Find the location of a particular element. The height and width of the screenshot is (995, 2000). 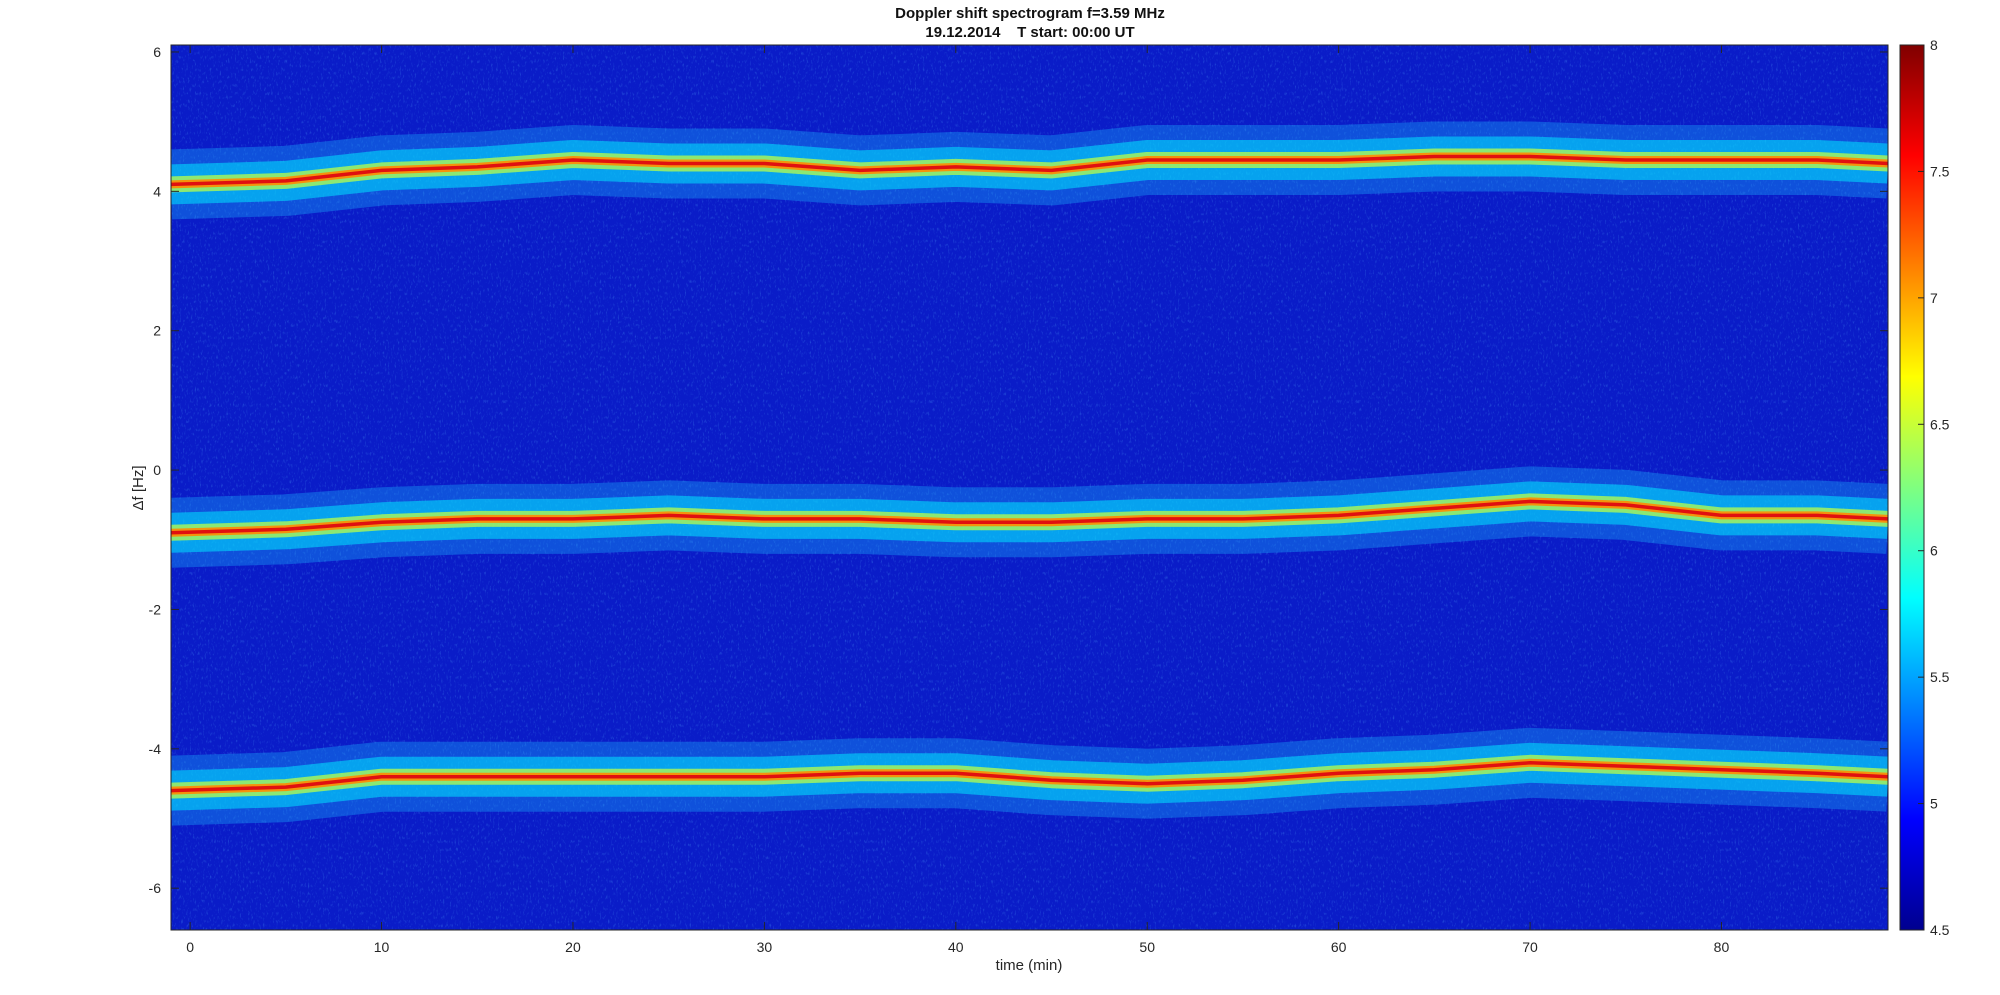

colorbar-tick-label-0: 8 is located at coordinates (1934, 45).